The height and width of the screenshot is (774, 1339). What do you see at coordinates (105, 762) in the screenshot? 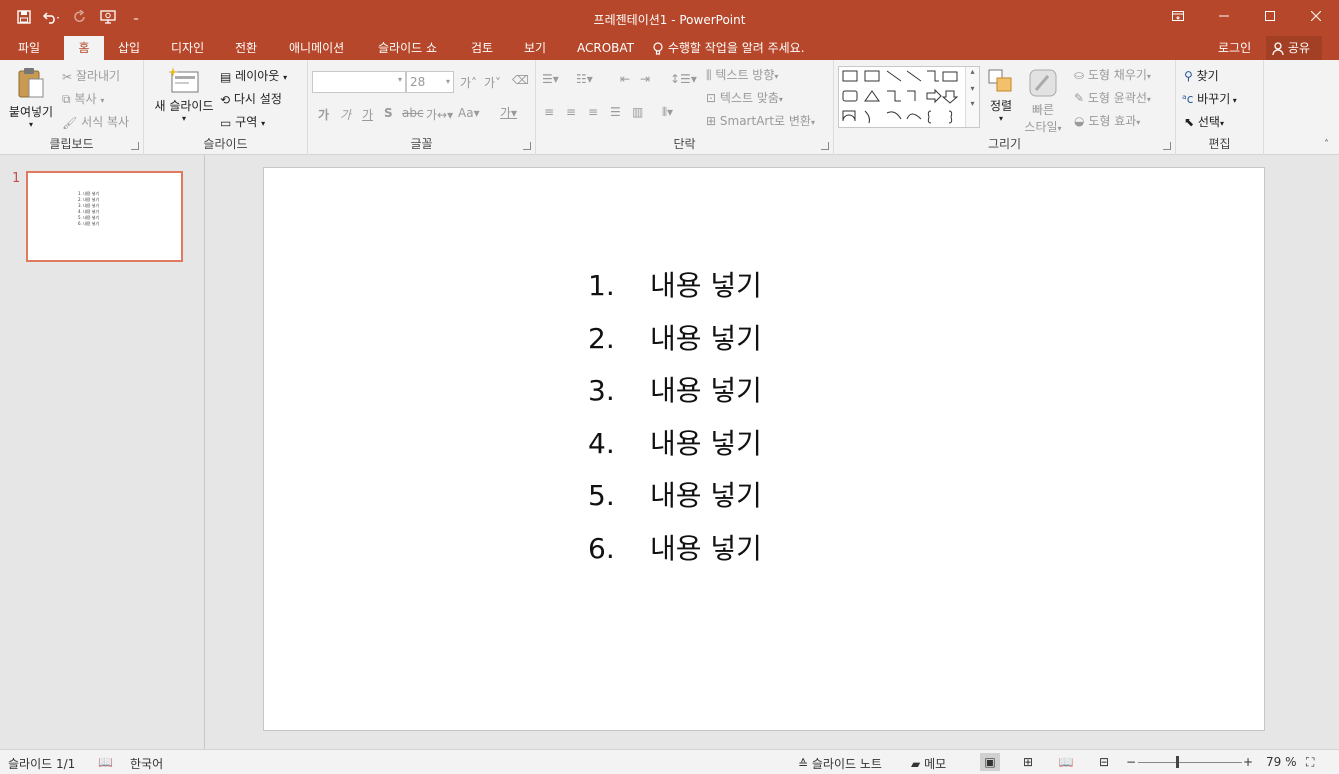
I see `spelling-status-button: 📖` at bounding box center [105, 762].